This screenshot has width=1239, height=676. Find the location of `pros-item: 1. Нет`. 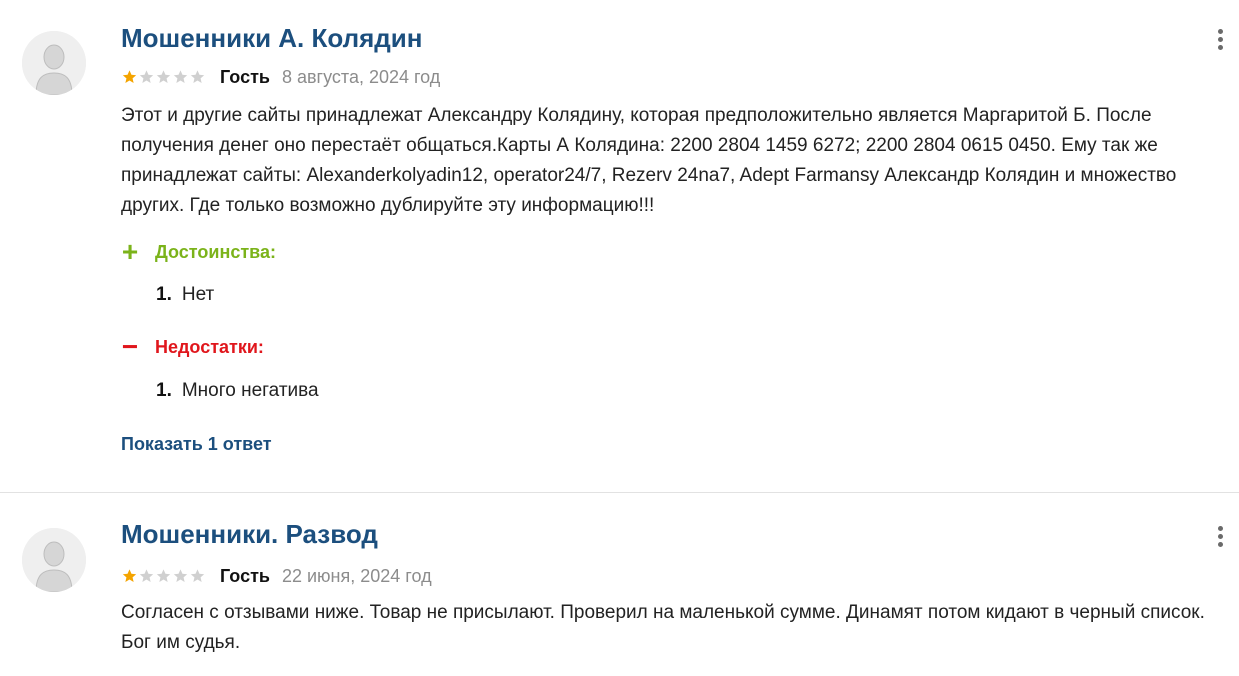

pros-item: 1. Нет is located at coordinates (185, 295).